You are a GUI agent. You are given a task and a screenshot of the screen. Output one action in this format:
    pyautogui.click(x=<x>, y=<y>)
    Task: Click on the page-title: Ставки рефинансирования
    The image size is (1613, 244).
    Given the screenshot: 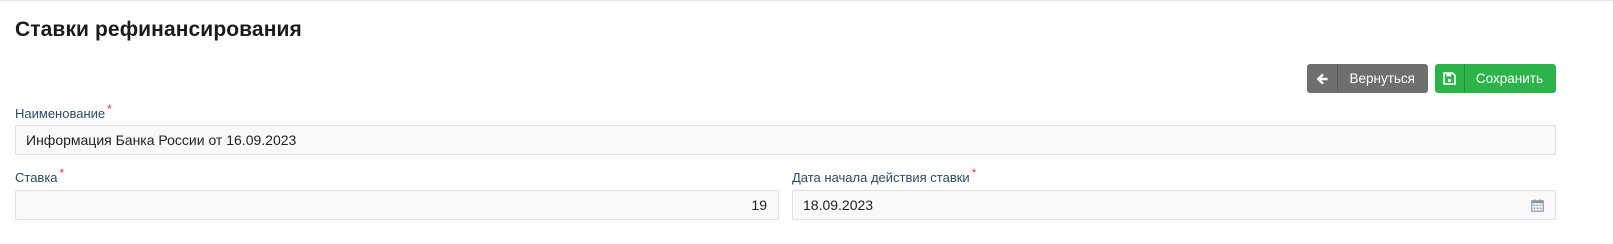 What is the action you would take?
    pyautogui.click(x=158, y=29)
    